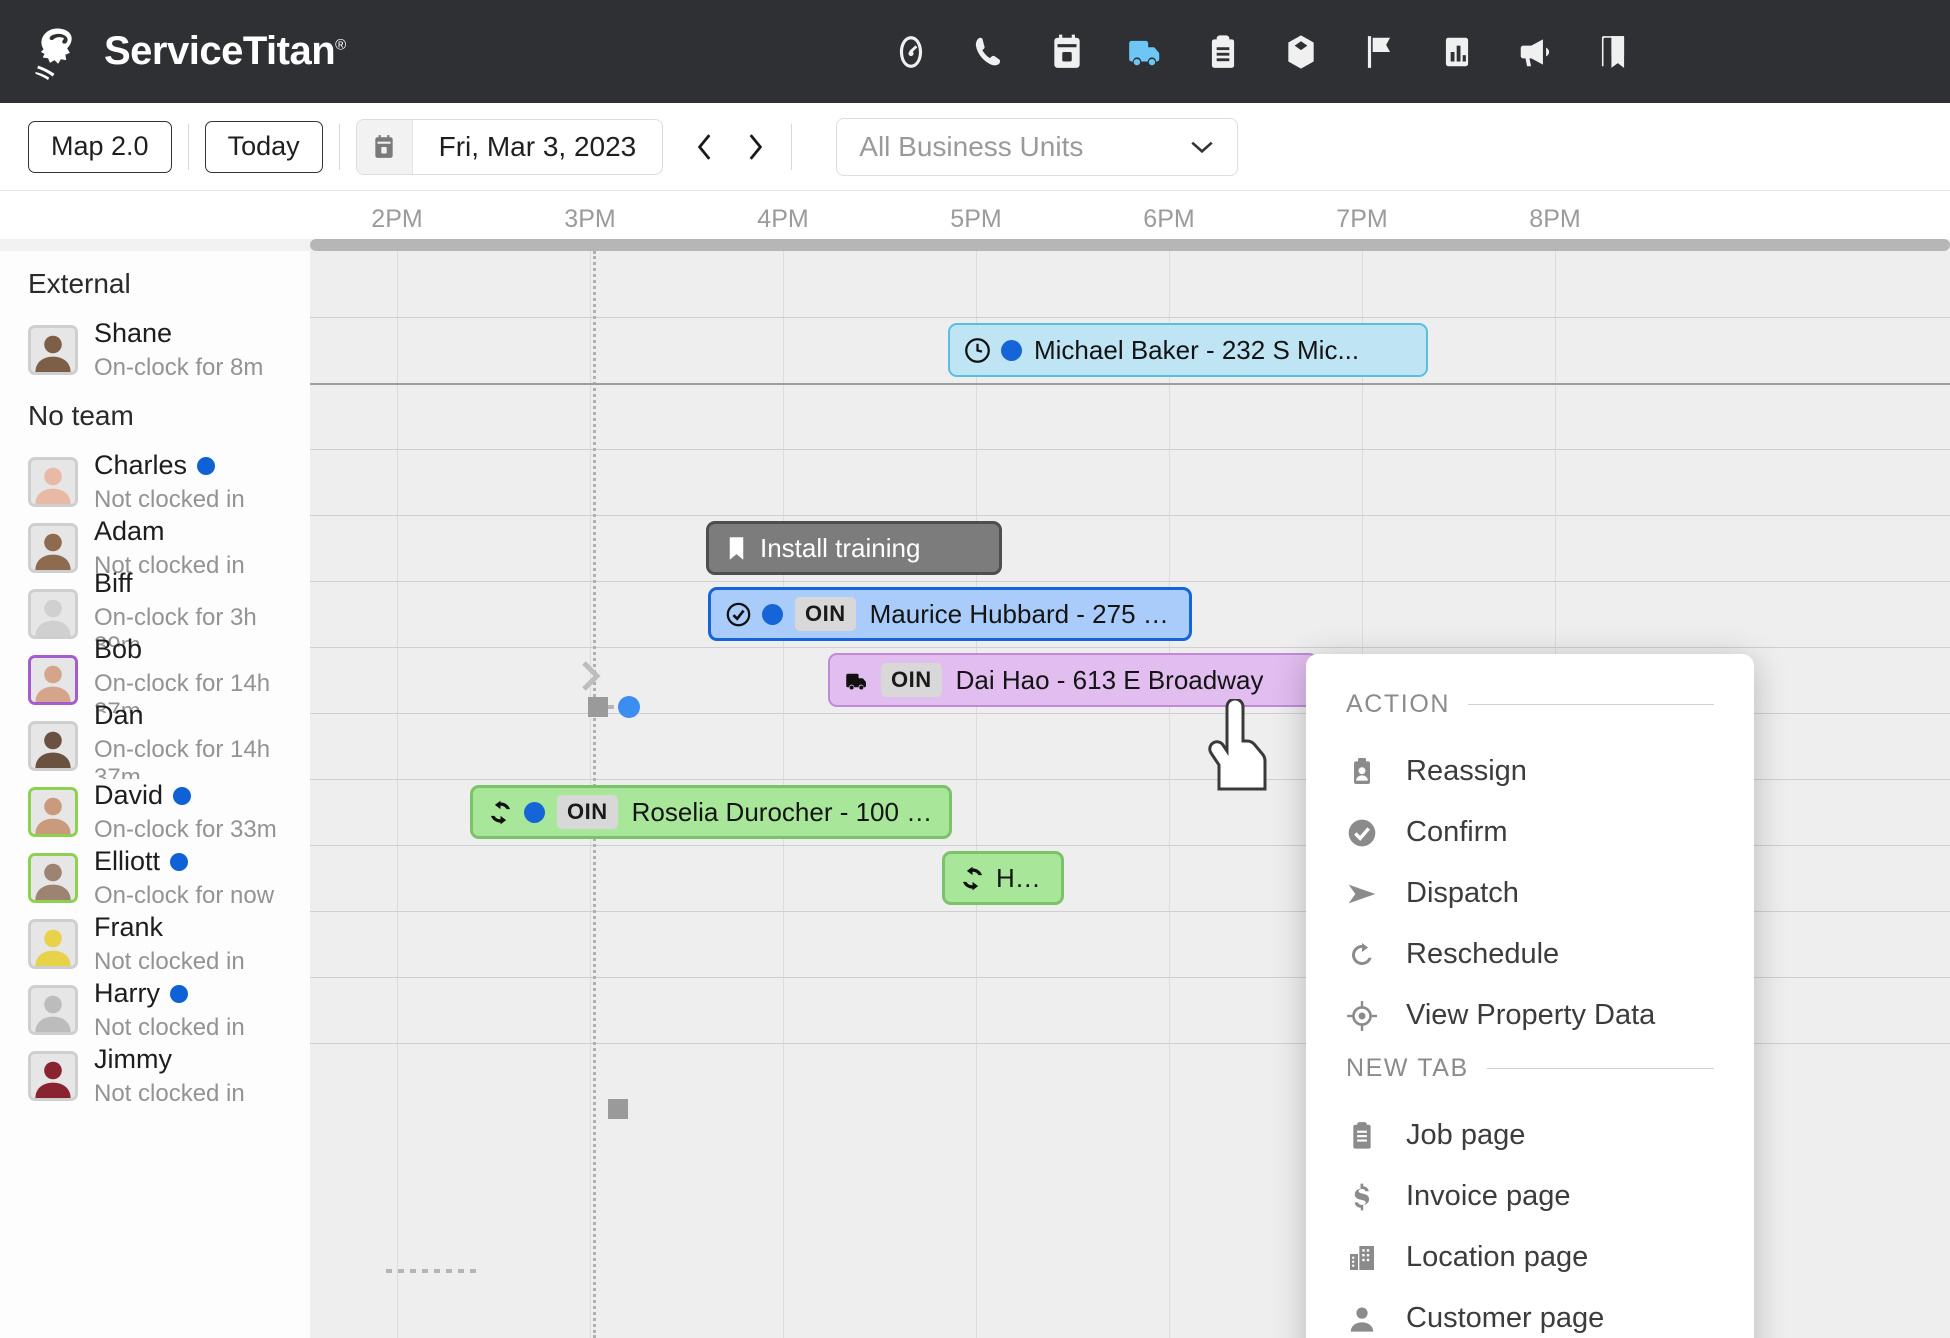 The height and width of the screenshot is (1338, 1950). Describe the element at coordinates (202, 583) in the screenshot. I see `technician-name: Biff` at that location.